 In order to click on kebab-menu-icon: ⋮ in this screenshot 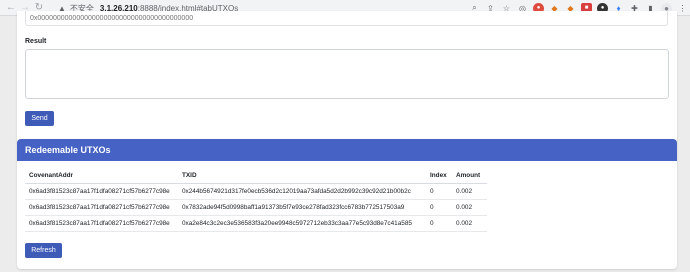, I will do `click(682, 8)`.